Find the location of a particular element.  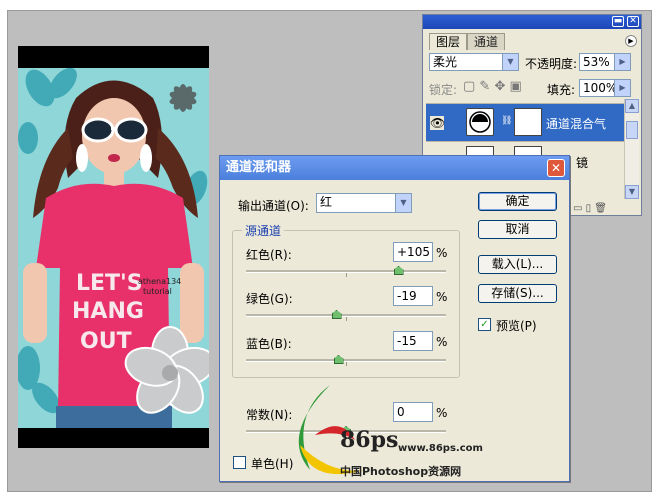

blue-percent: % is located at coordinates (442, 342).